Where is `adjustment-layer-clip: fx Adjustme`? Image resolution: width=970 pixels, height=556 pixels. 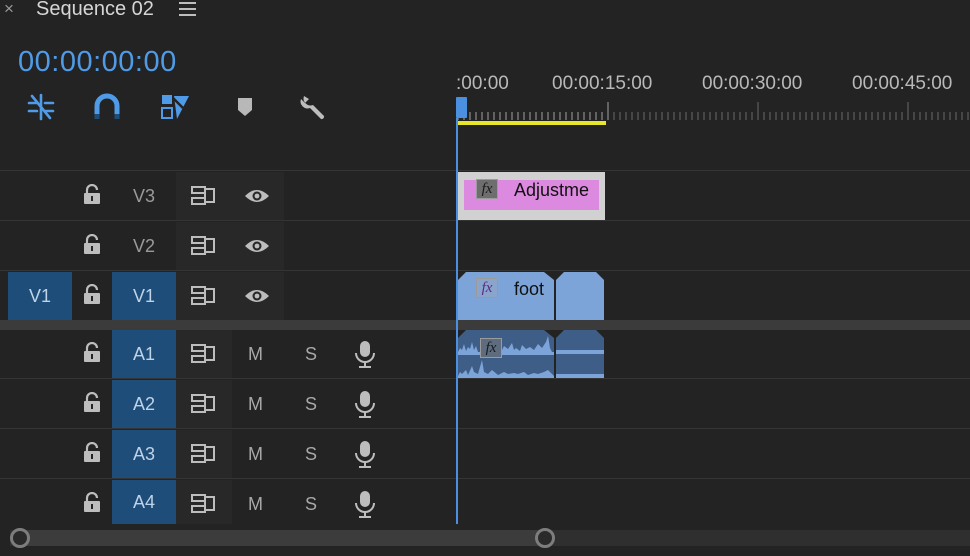 adjustment-layer-clip: fx Adjustme is located at coordinates (531, 196).